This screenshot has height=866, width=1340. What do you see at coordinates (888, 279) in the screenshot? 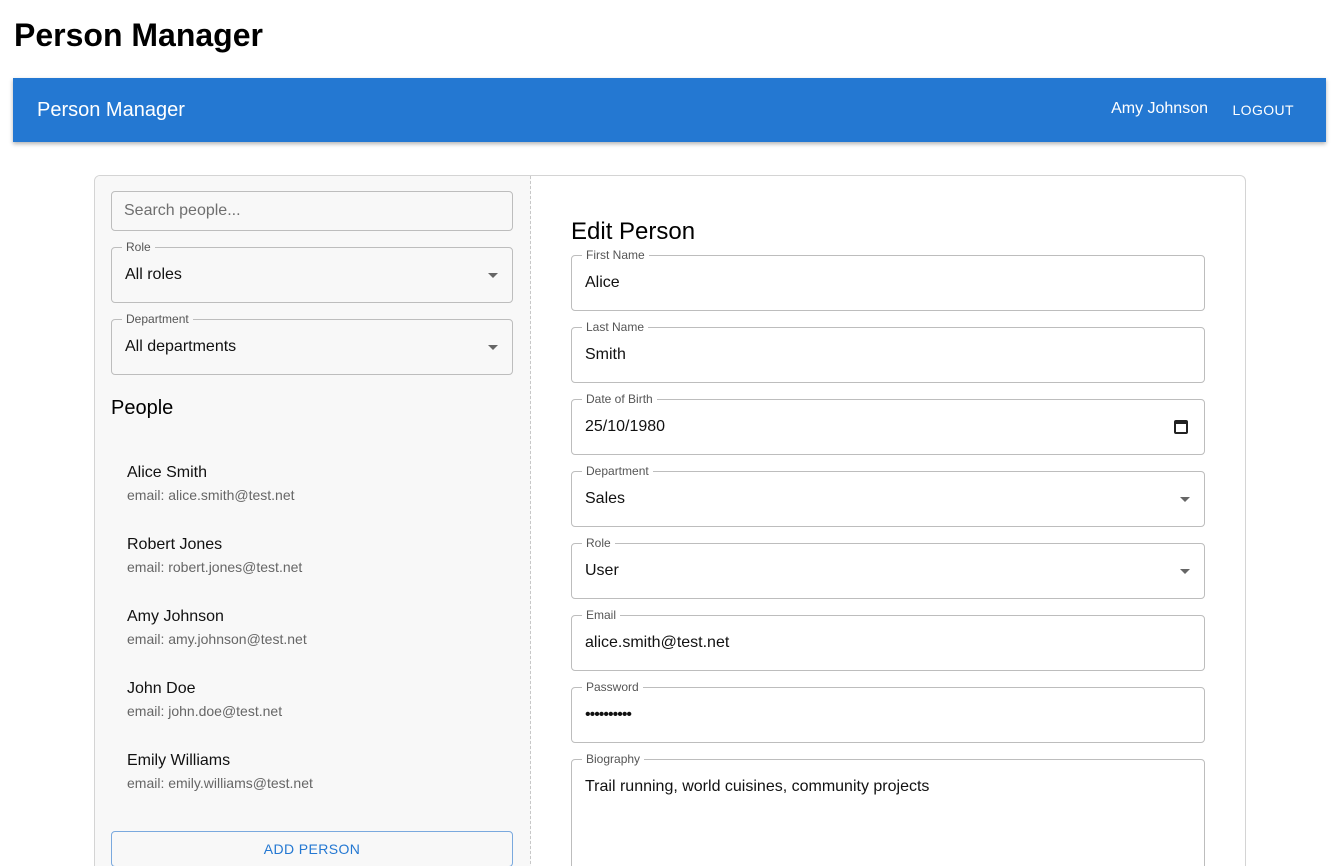
I see `first-name-field: First Name Alice` at bounding box center [888, 279].